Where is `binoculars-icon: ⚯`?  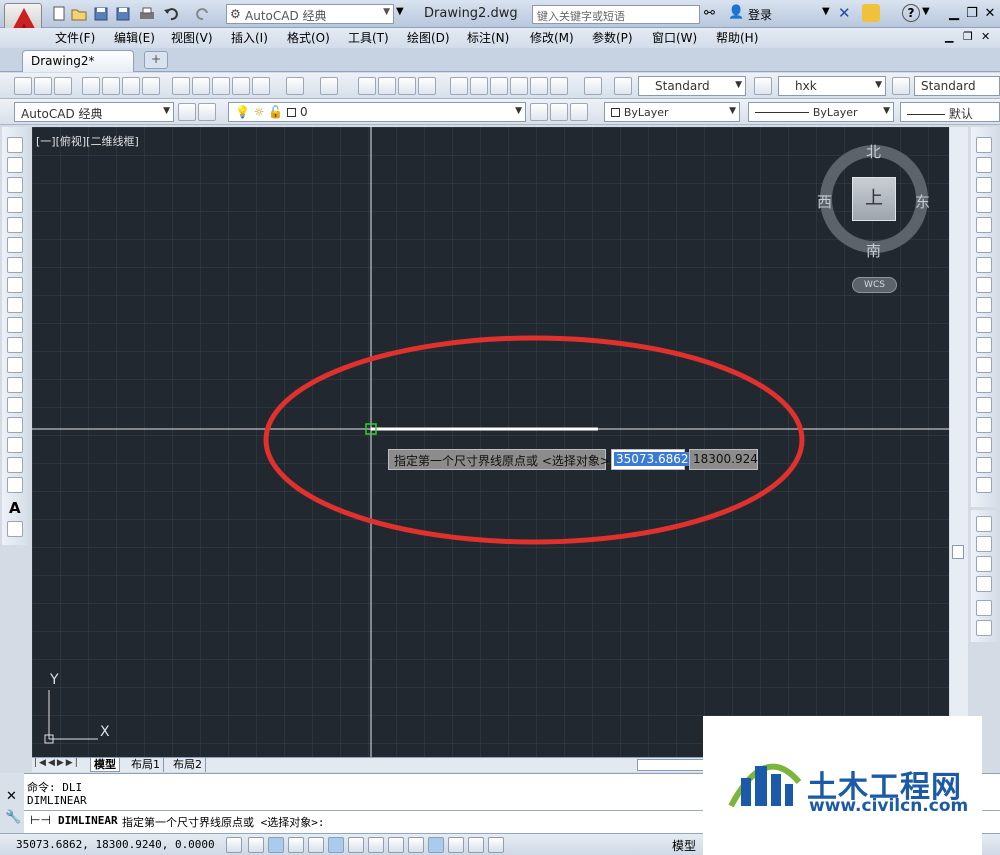
binoculars-icon: ⚯ is located at coordinates (709, 13).